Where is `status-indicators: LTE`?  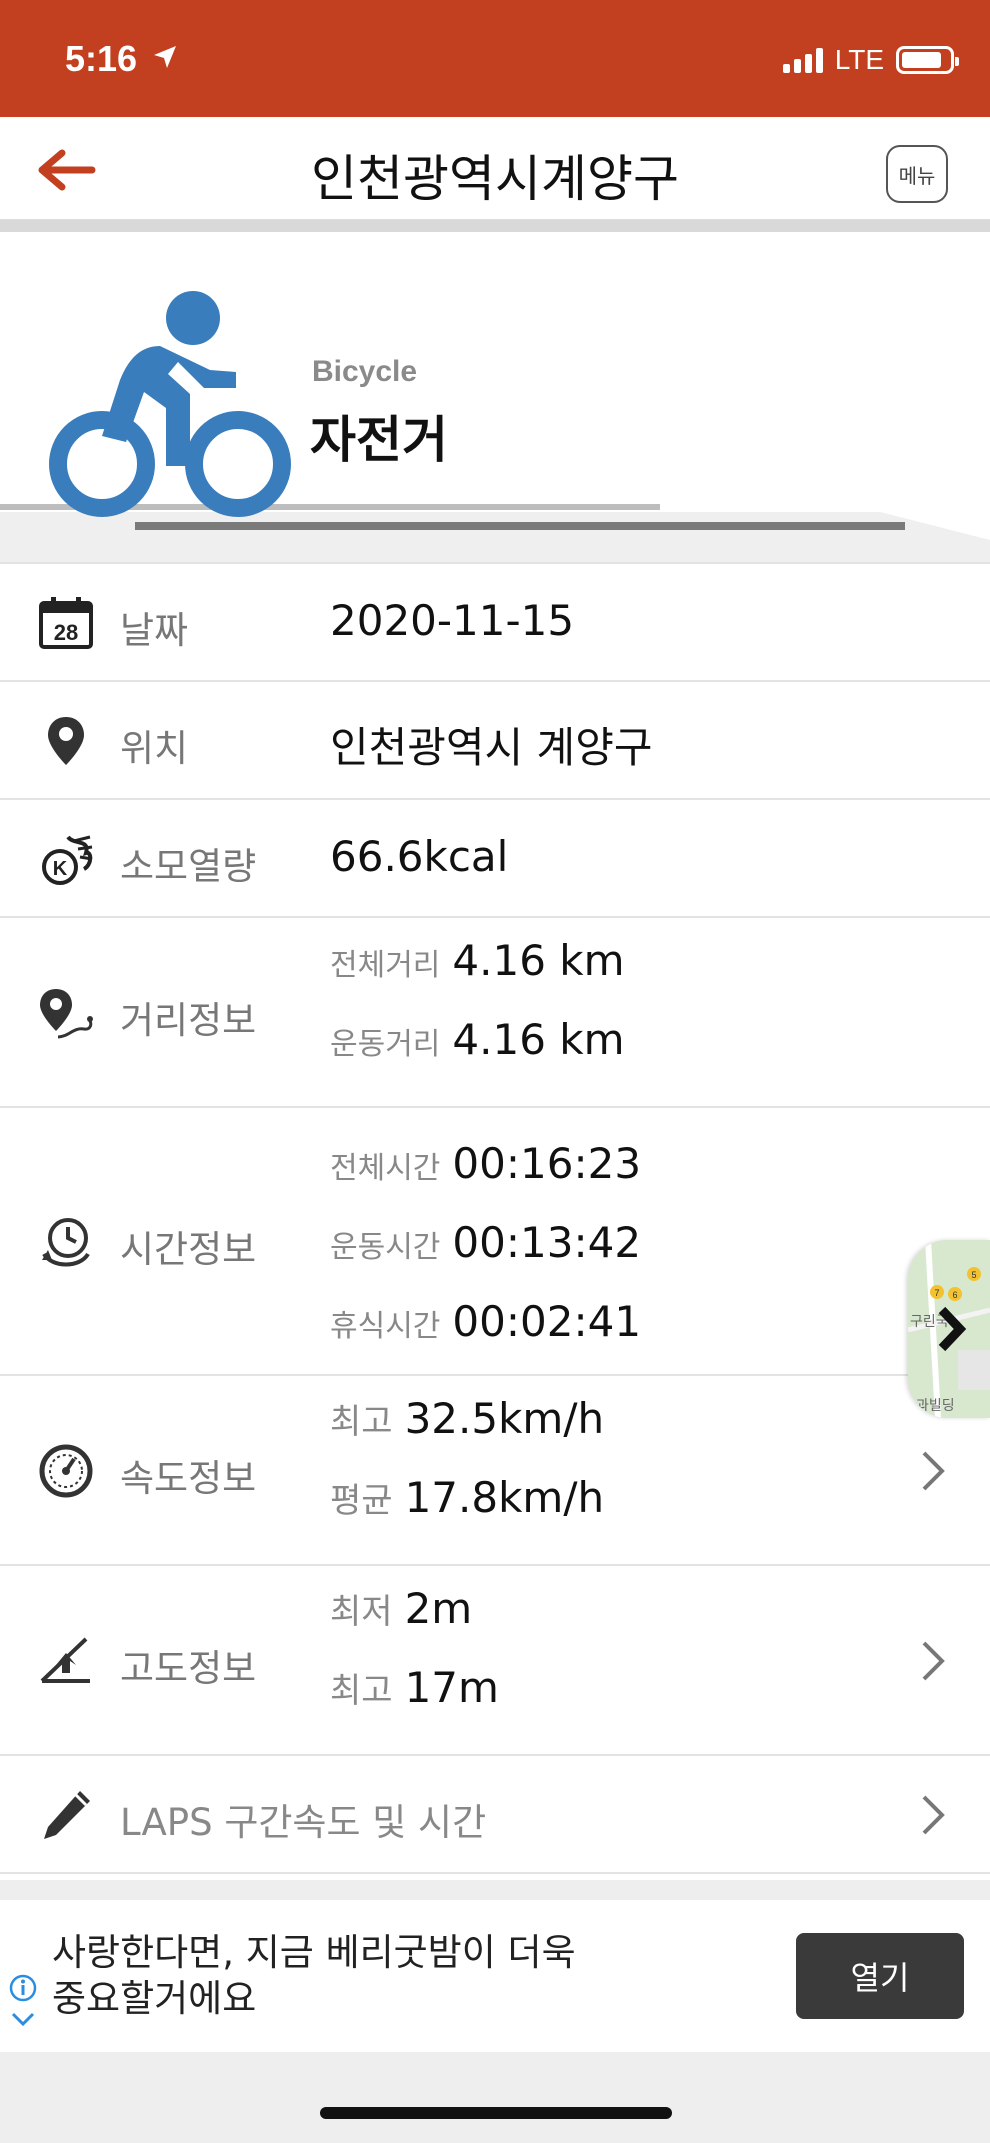
status-indicators: LTE is located at coordinates (870, 60).